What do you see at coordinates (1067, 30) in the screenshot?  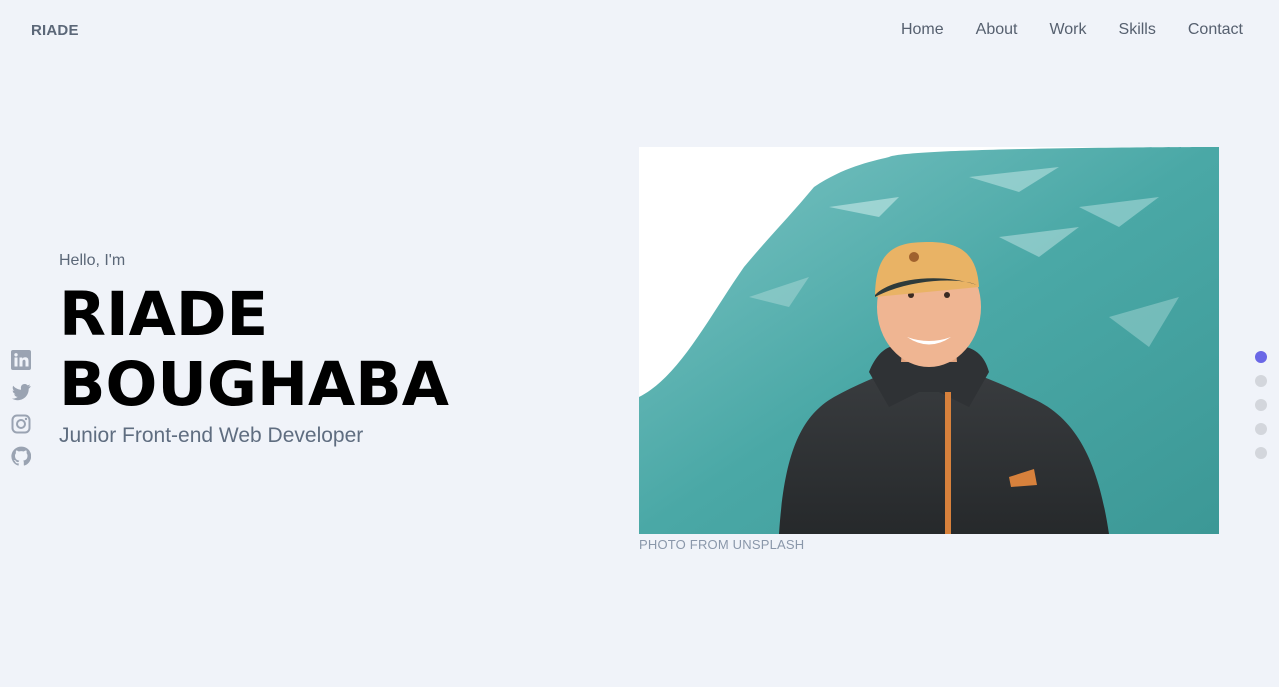 I see `nav-link-work: Work` at bounding box center [1067, 30].